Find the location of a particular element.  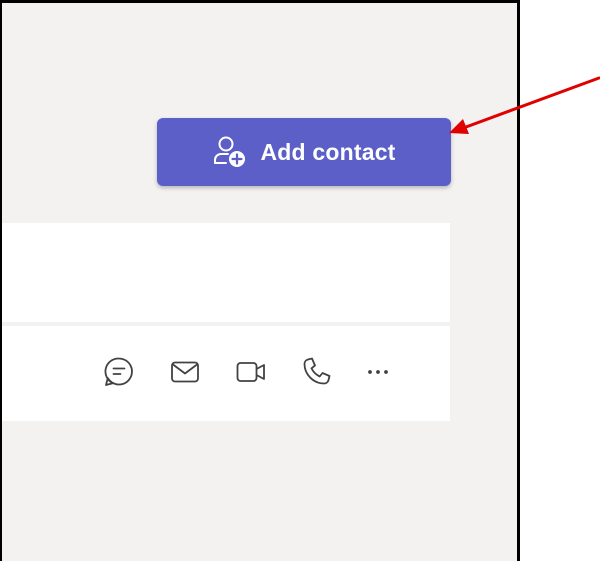

mail-icon is located at coordinates (185, 372).